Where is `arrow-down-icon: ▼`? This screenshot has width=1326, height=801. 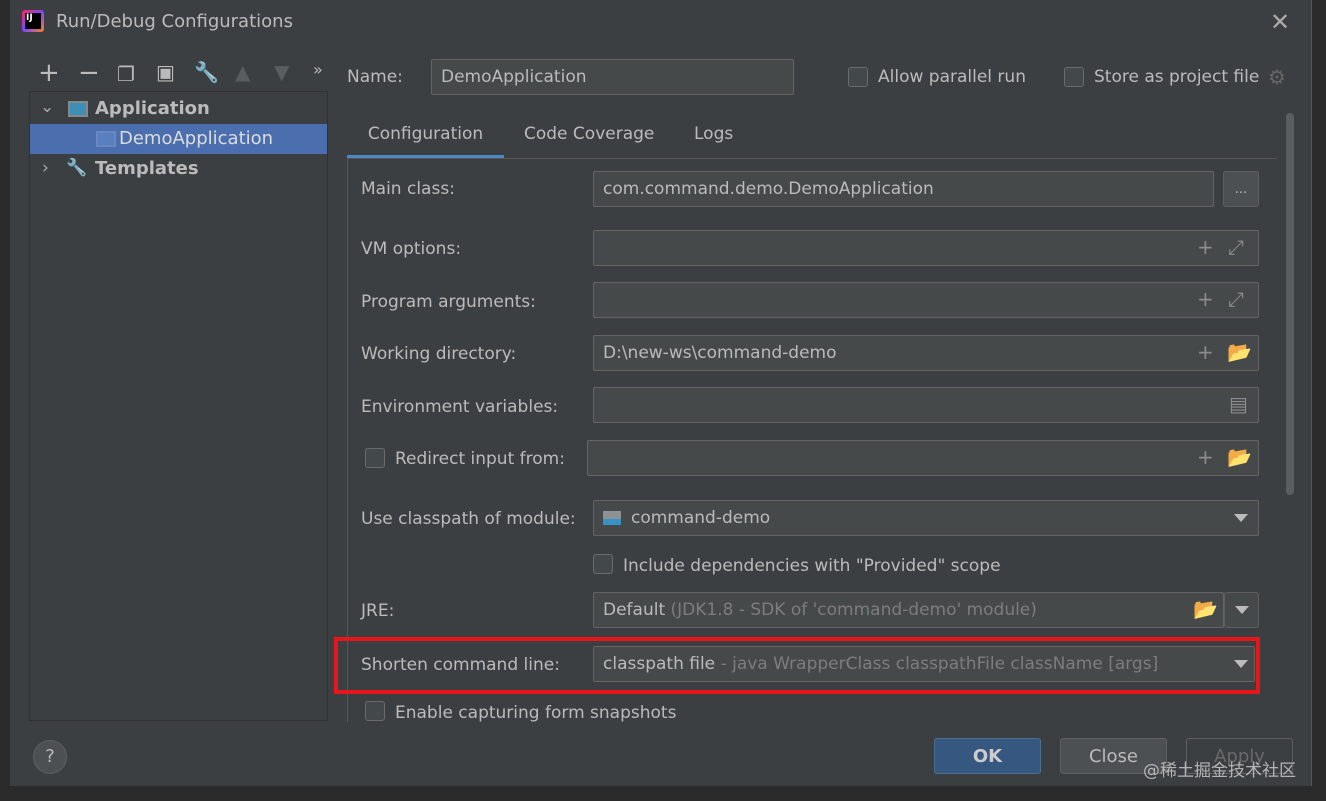
arrow-down-icon: ▼ is located at coordinates (281, 72).